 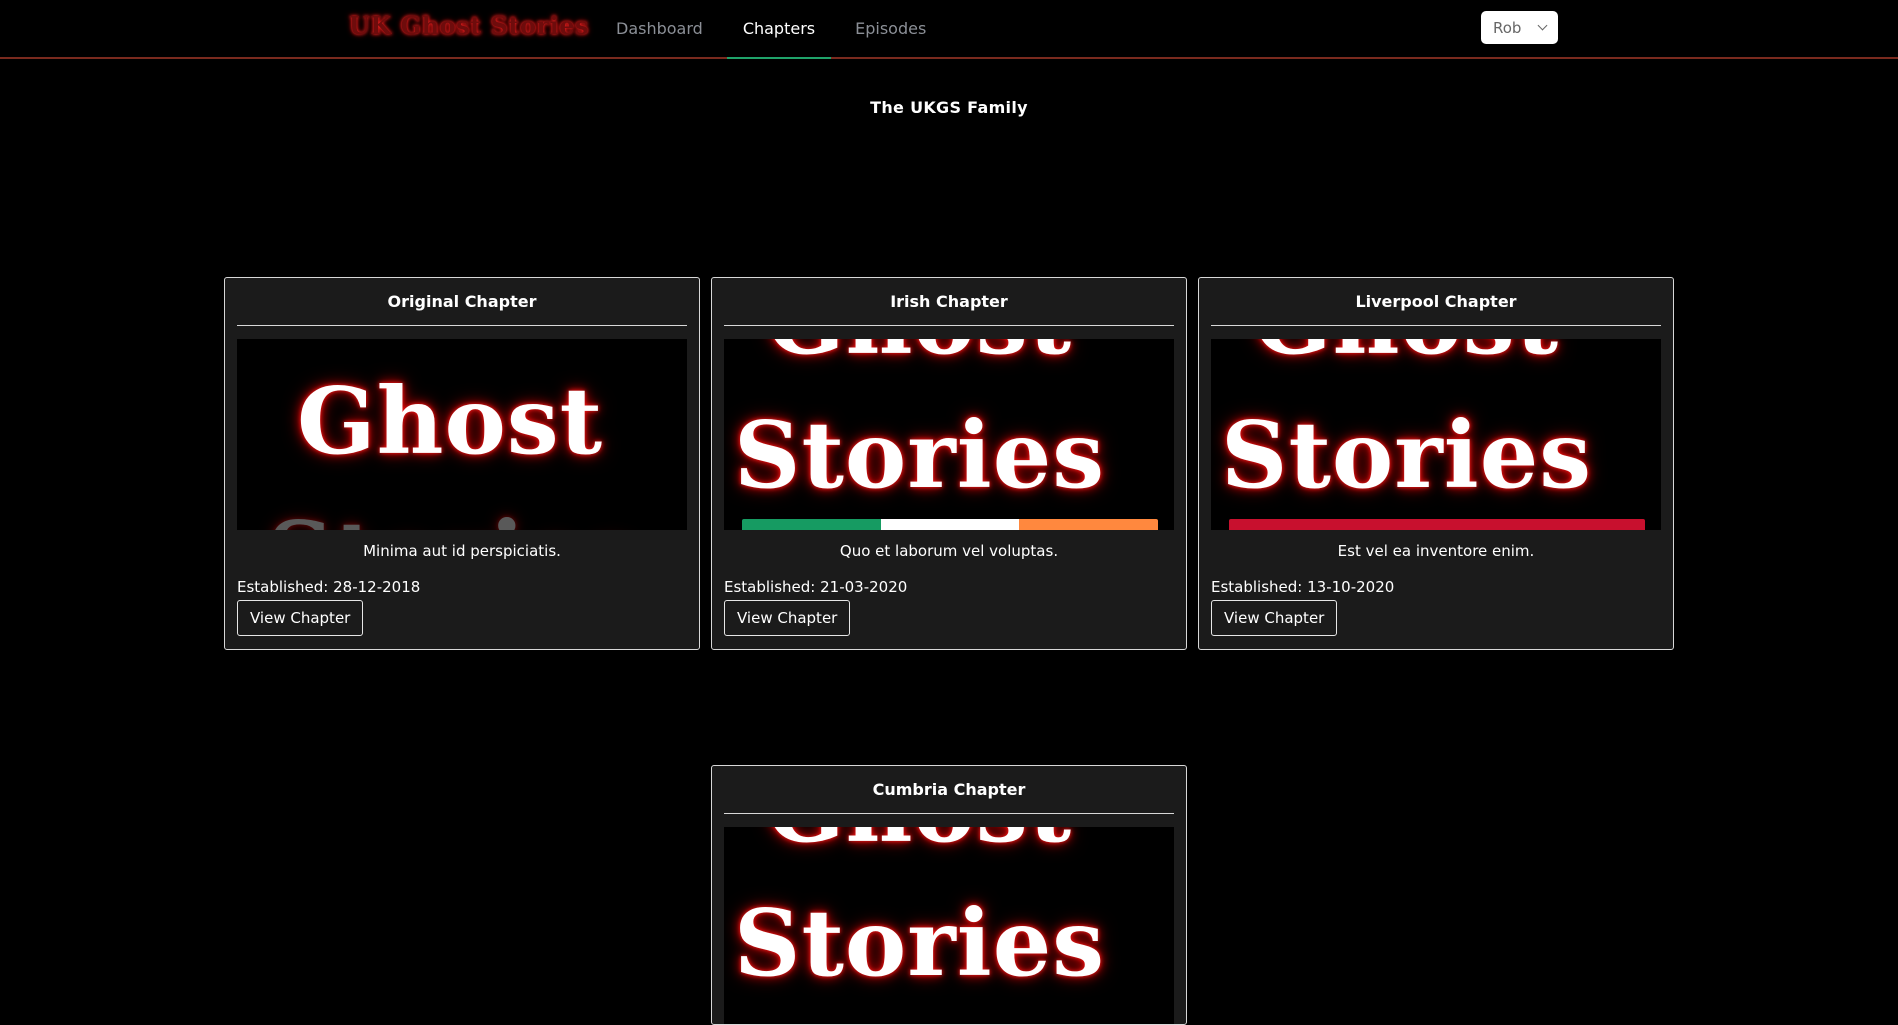 I want to click on nav-chapters-link: Chapters, so click(x=779, y=29).